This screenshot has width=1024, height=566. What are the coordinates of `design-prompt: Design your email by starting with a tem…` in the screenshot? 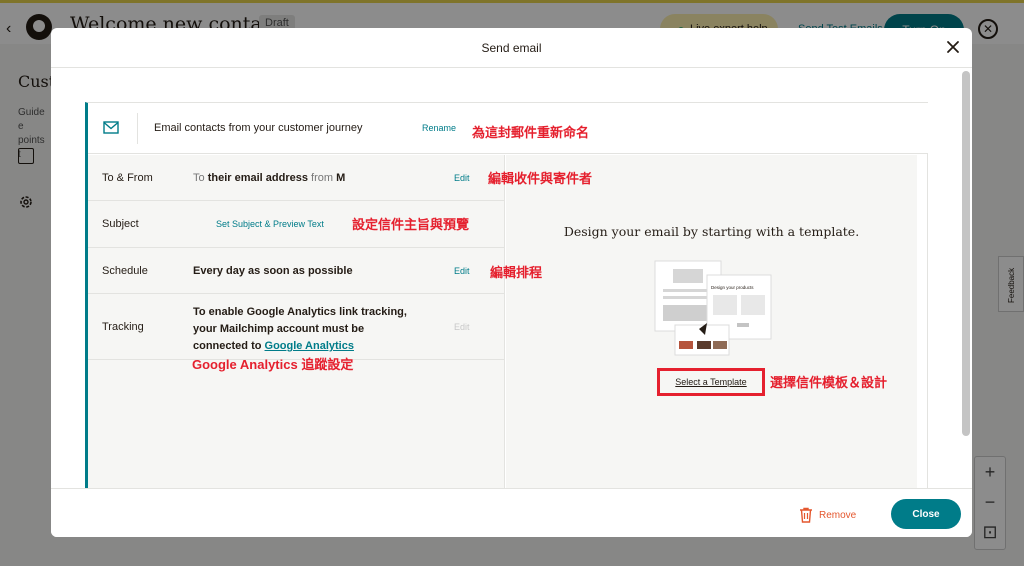 It's located at (711, 231).